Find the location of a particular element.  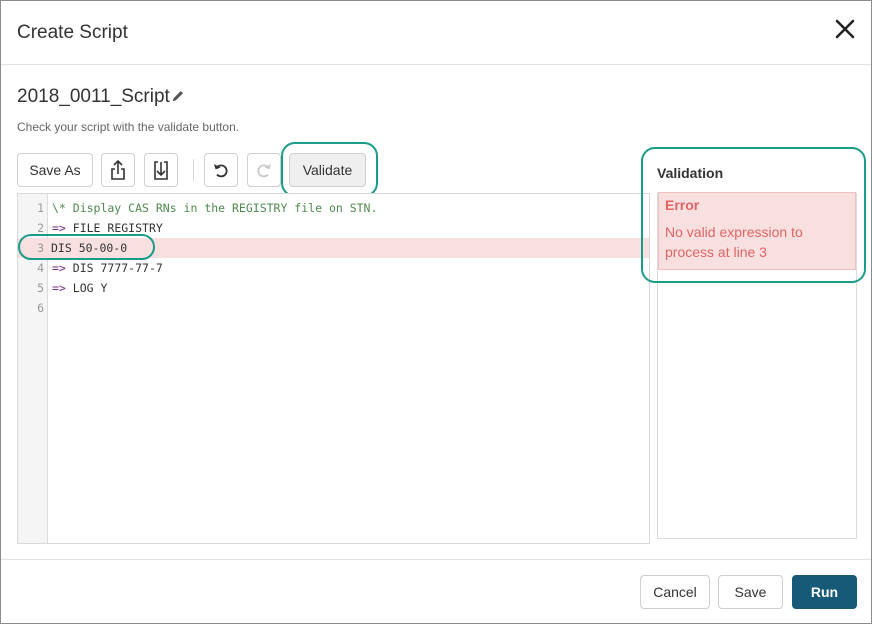

toolbar-separator is located at coordinates (193, 170).